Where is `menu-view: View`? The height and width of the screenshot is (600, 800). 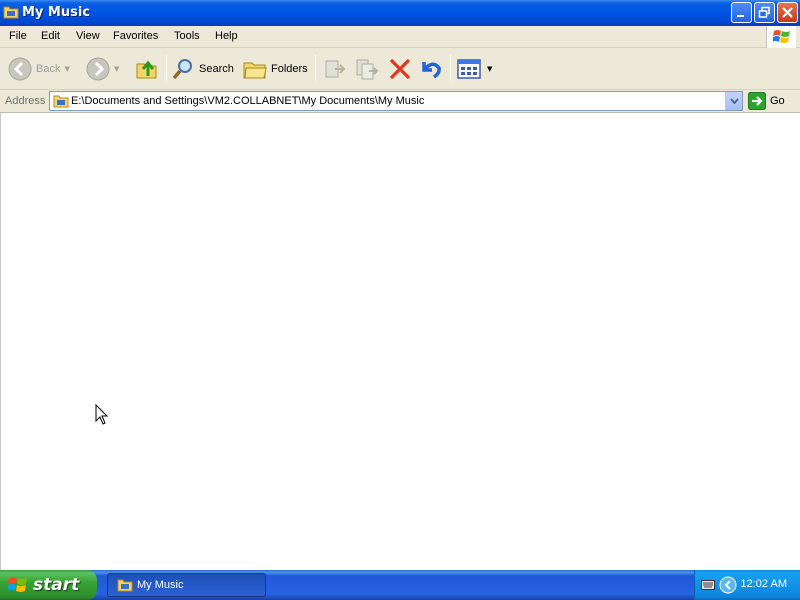 menu-view: View is located at coordinates (88, 36).